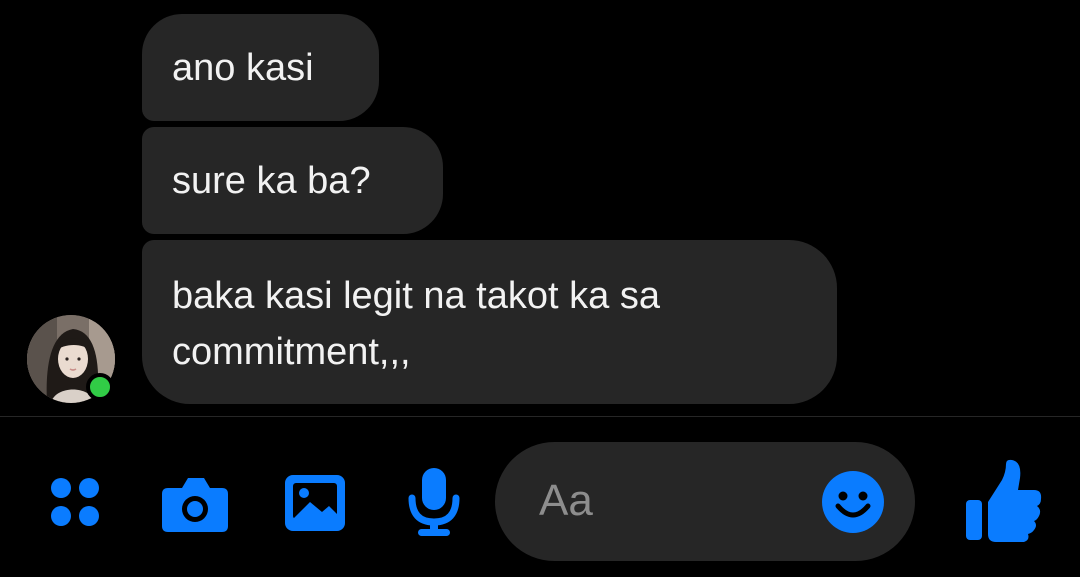  Describe the element at coordinates (540, 416) in the screenshot. I see `divider` at that location.